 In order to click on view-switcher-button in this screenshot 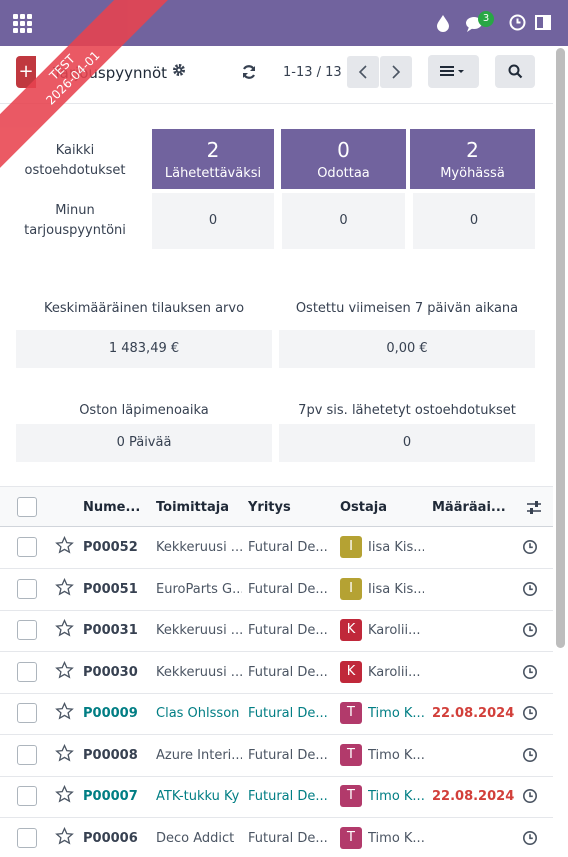, I will do `click(453, 71)`.